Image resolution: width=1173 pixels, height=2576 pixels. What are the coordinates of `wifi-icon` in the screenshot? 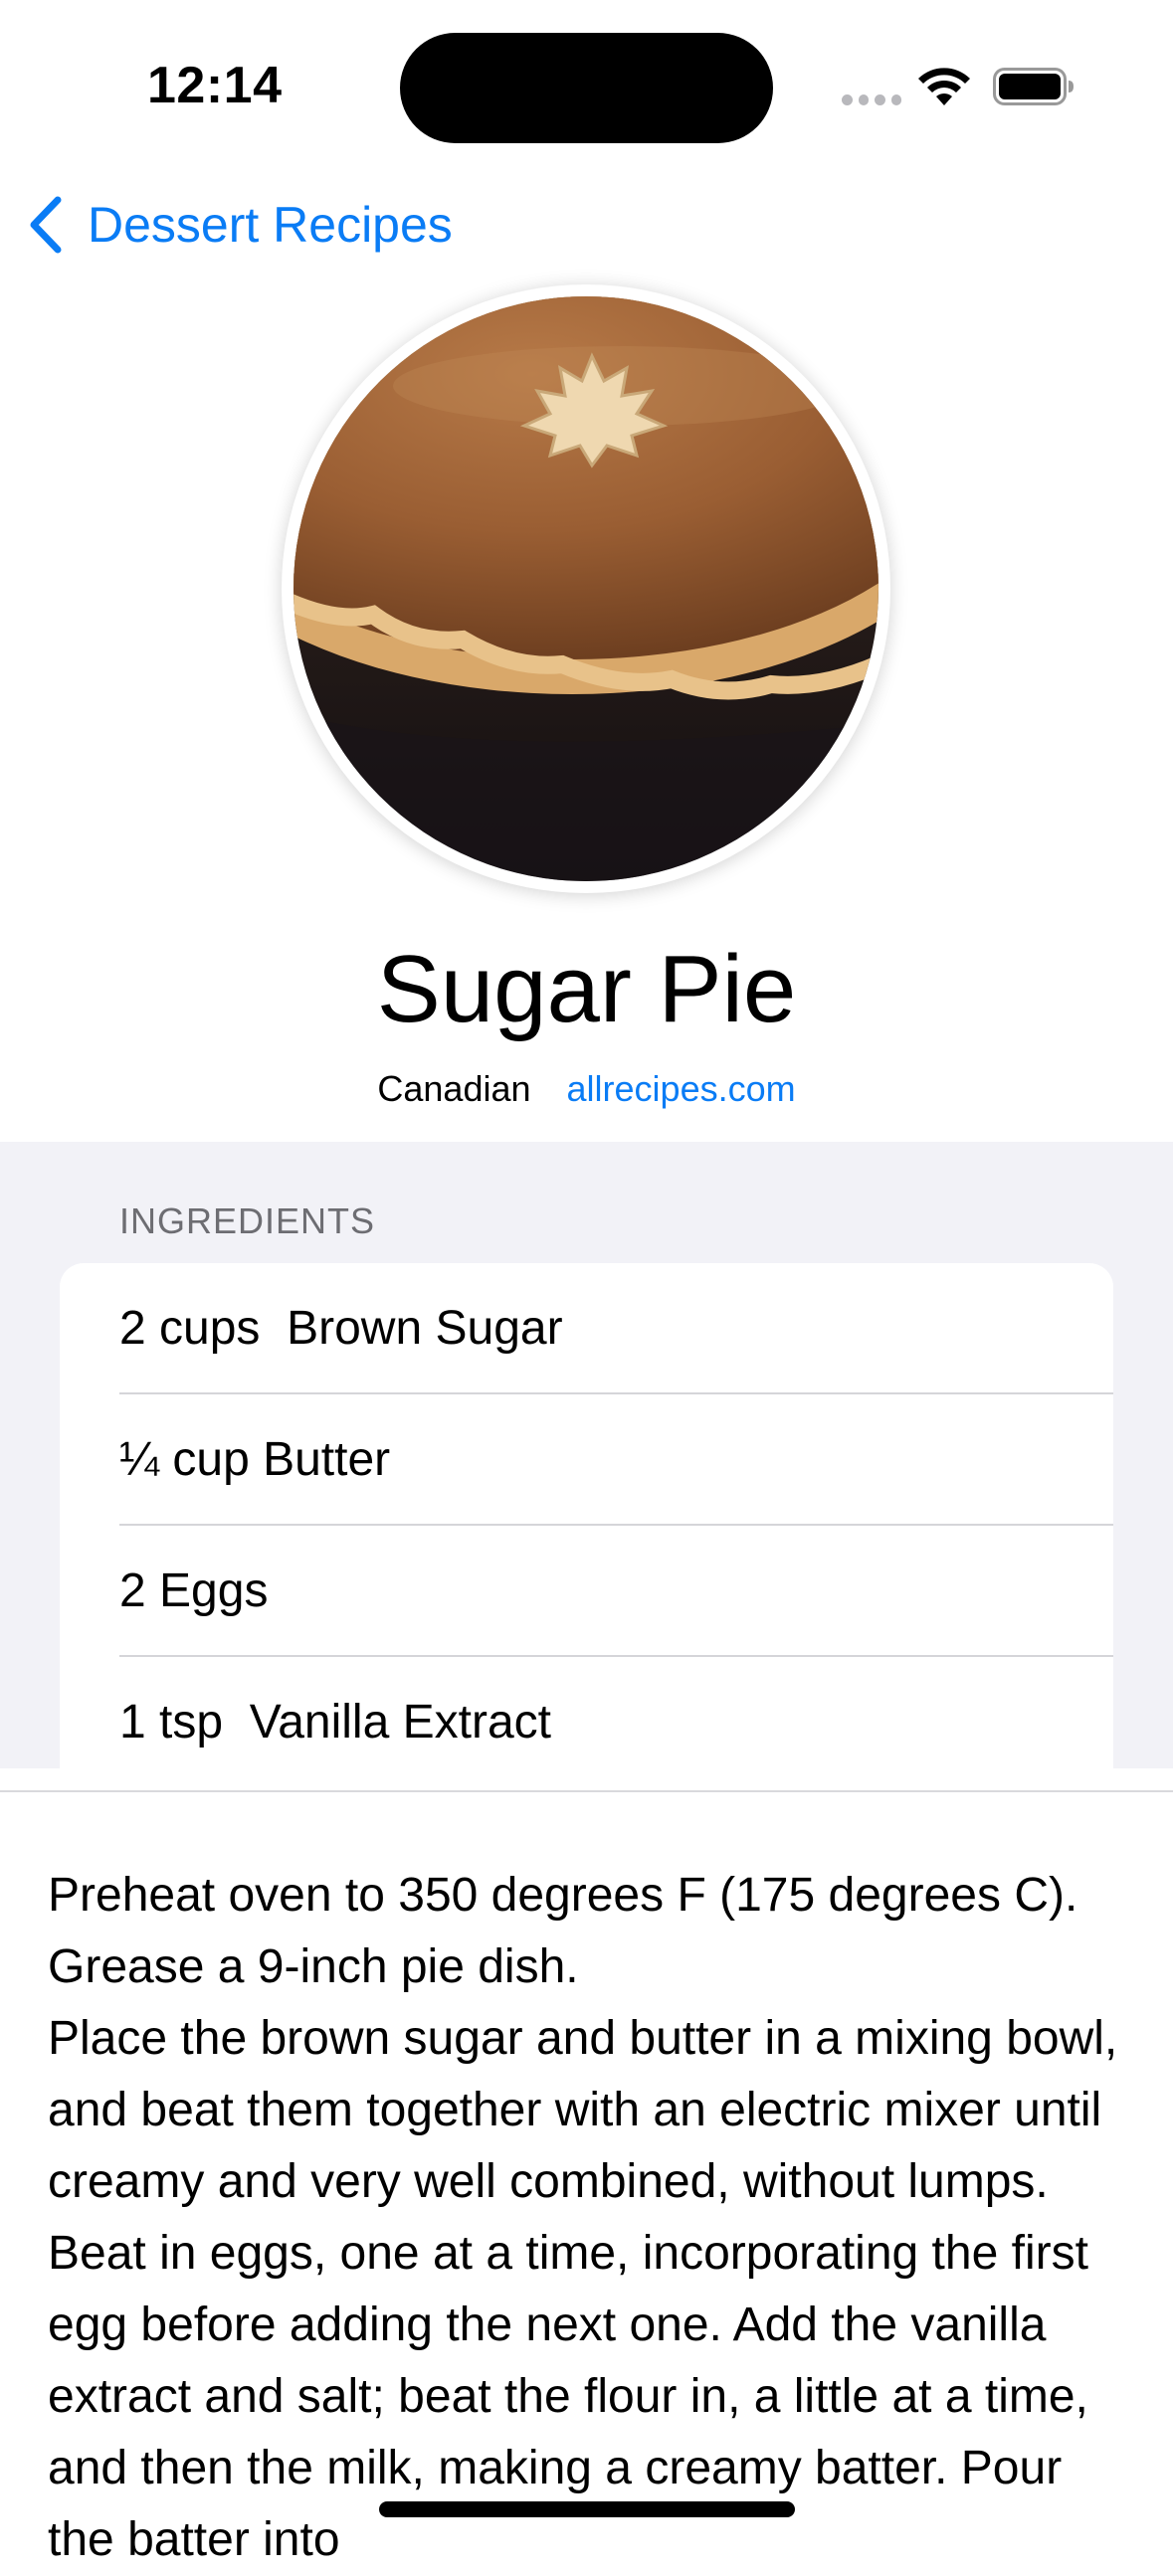 It's located at (944, 86).